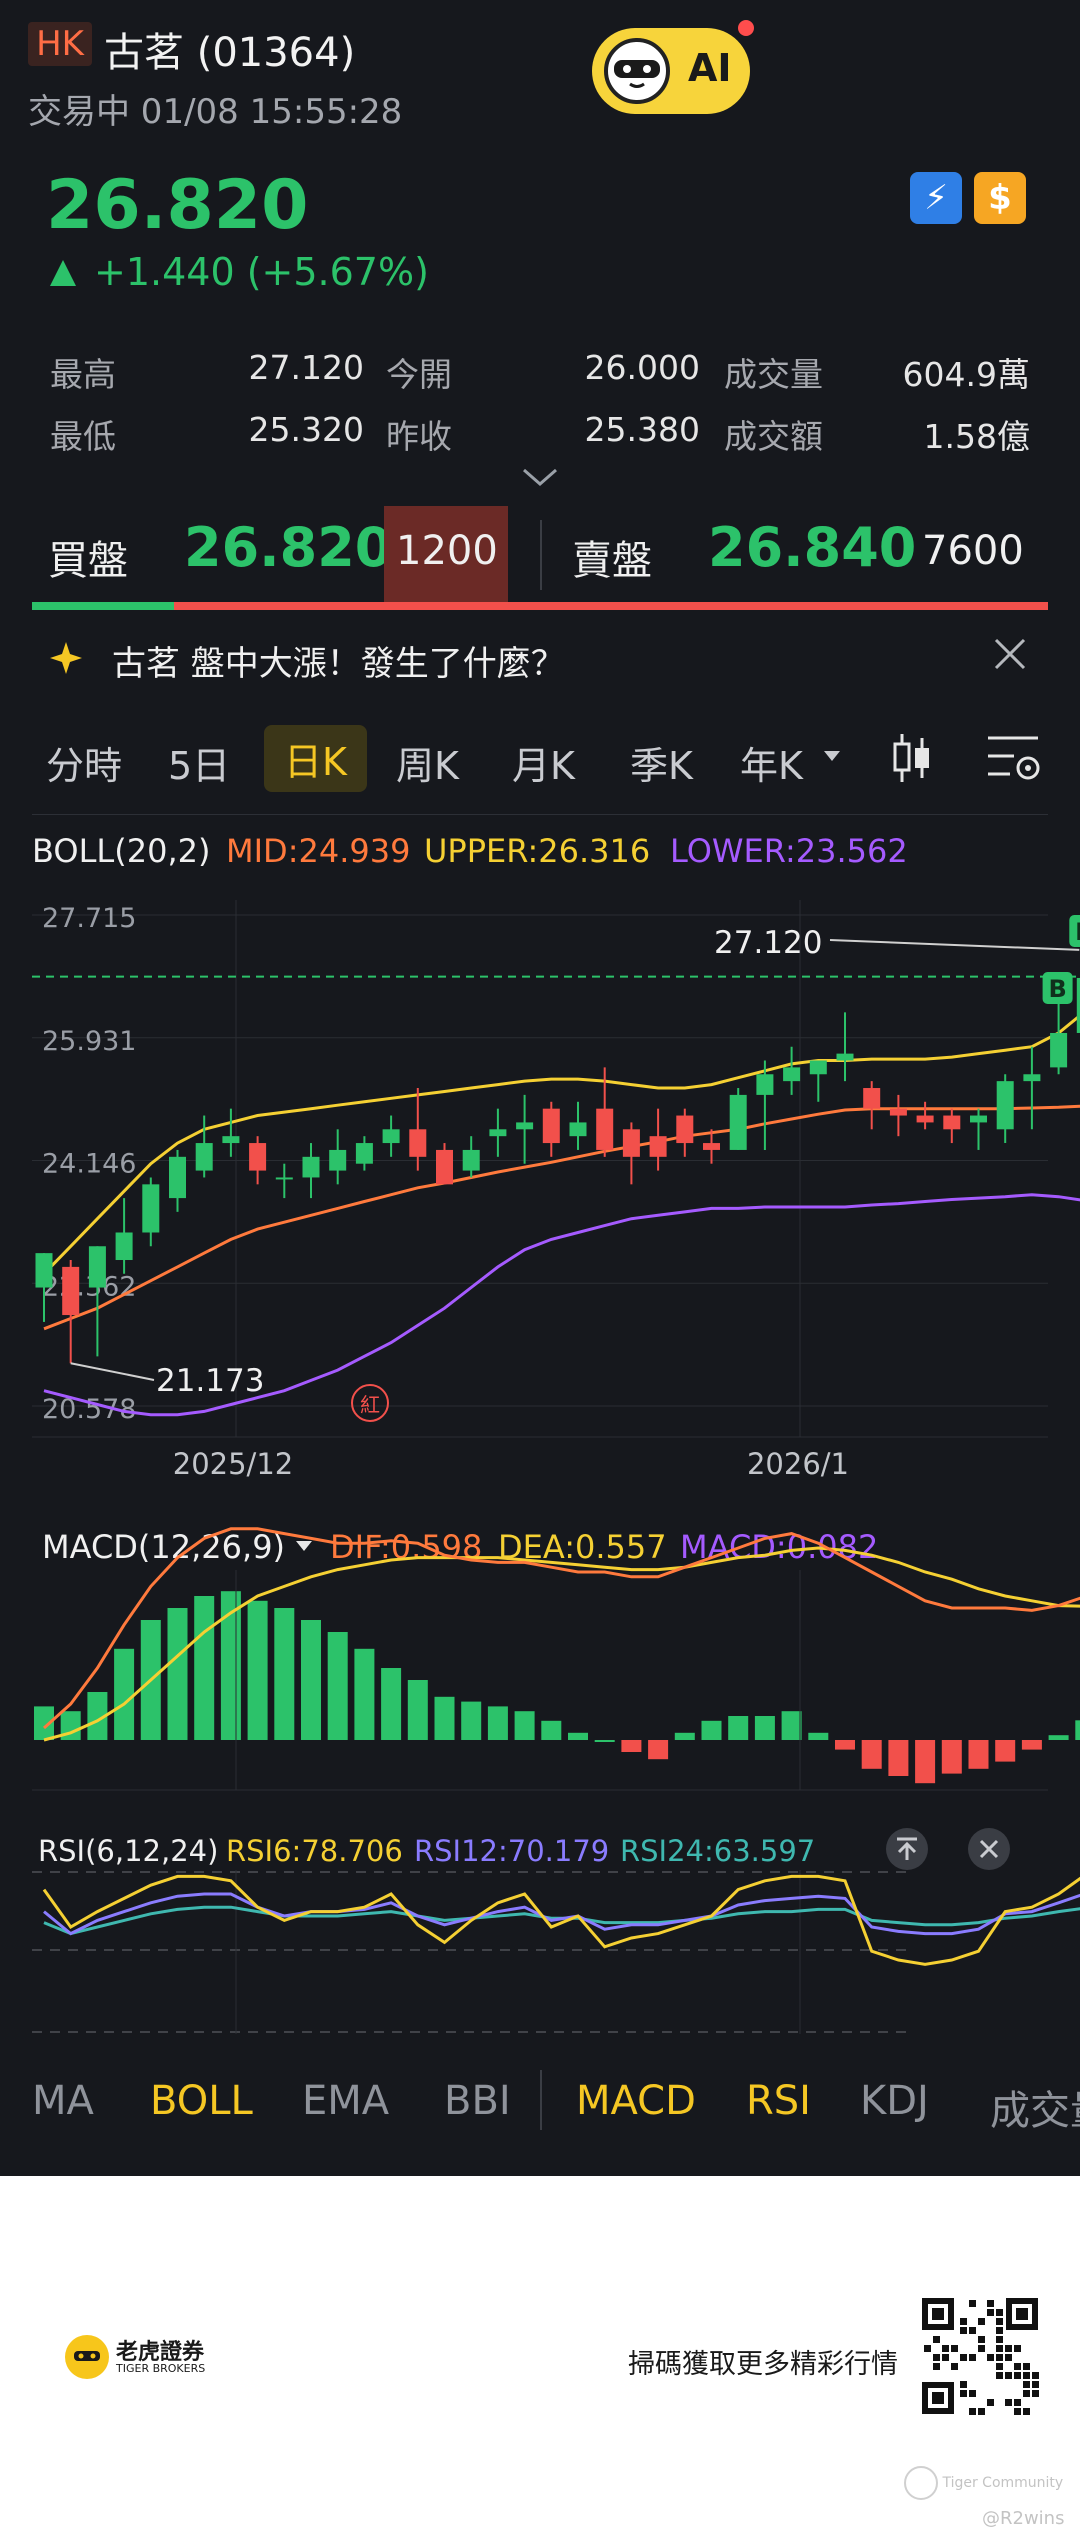 The width and height of the screenshot is (1080, 2544). I want to click on qr-code, so click(980, 2356).